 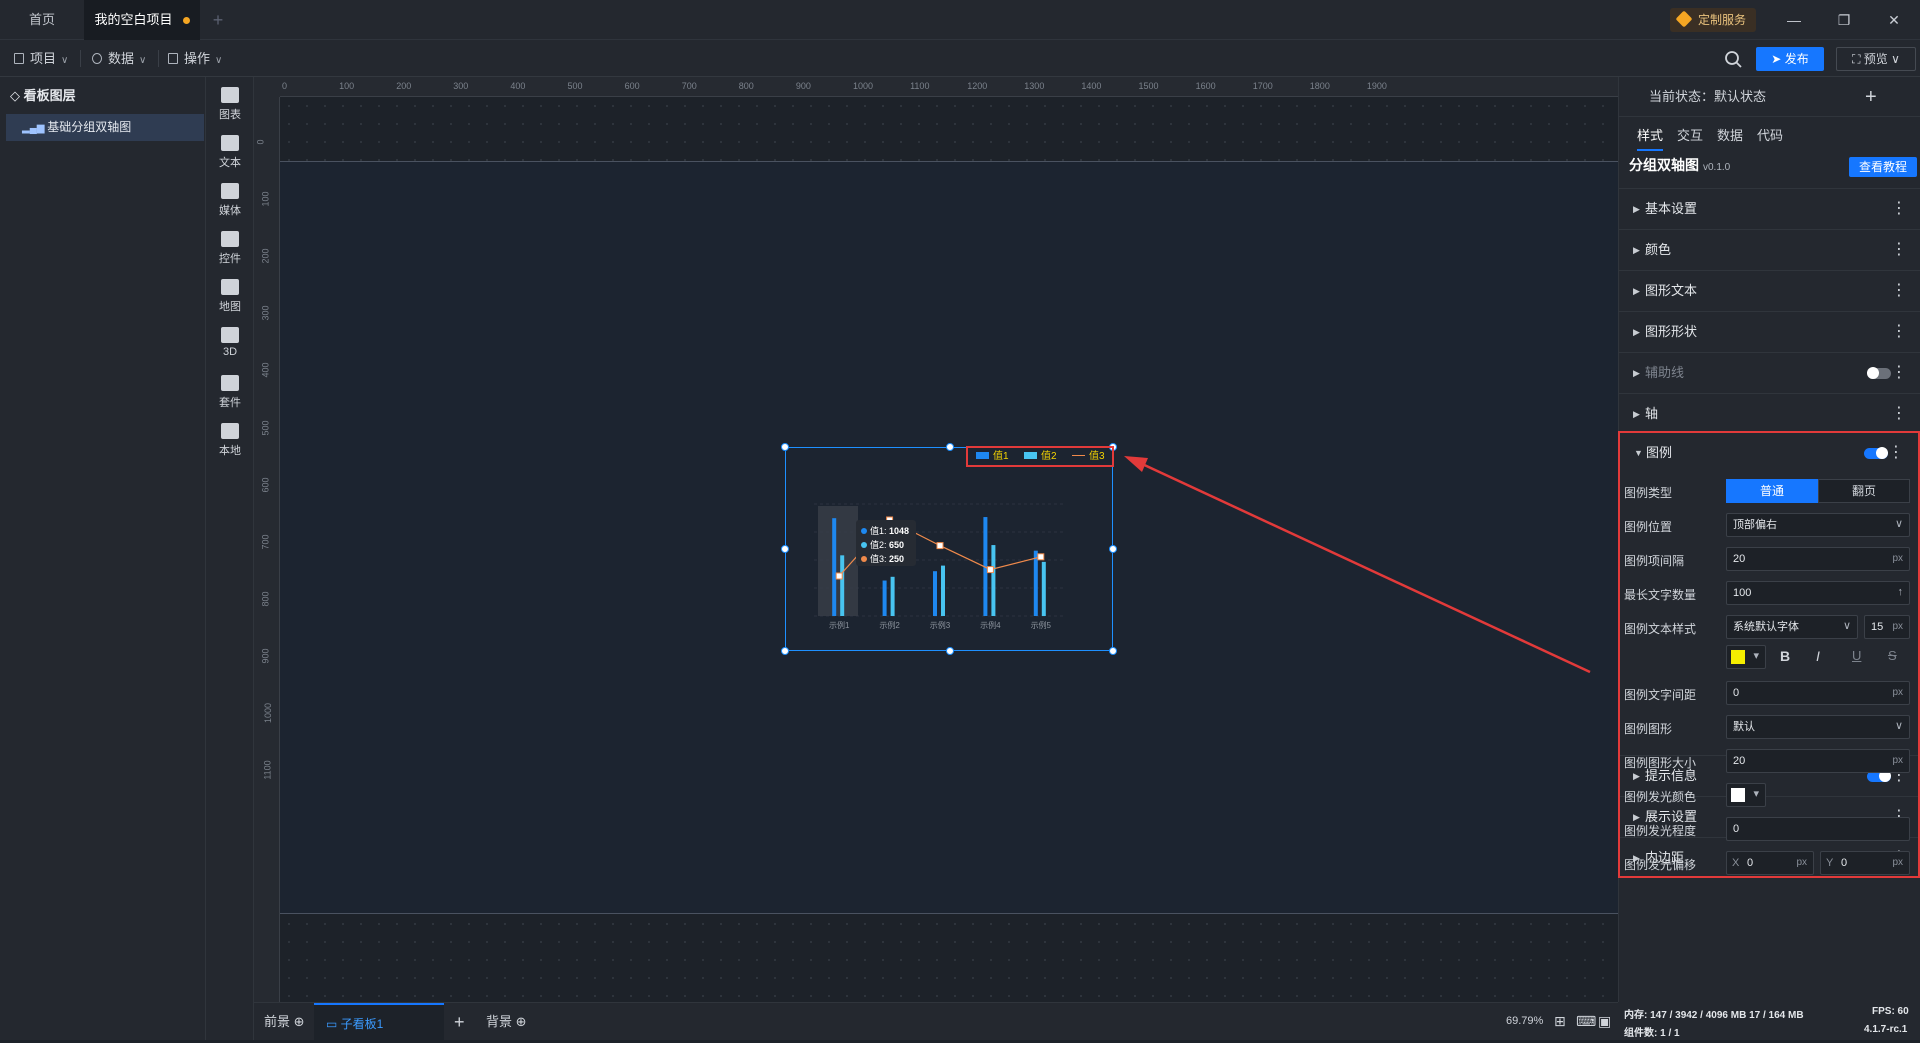 What do you see at coordinates (1713, 20) in the screenshot?
I see `custom-service-button: 定制服务` at bounding box center [1713, 20].